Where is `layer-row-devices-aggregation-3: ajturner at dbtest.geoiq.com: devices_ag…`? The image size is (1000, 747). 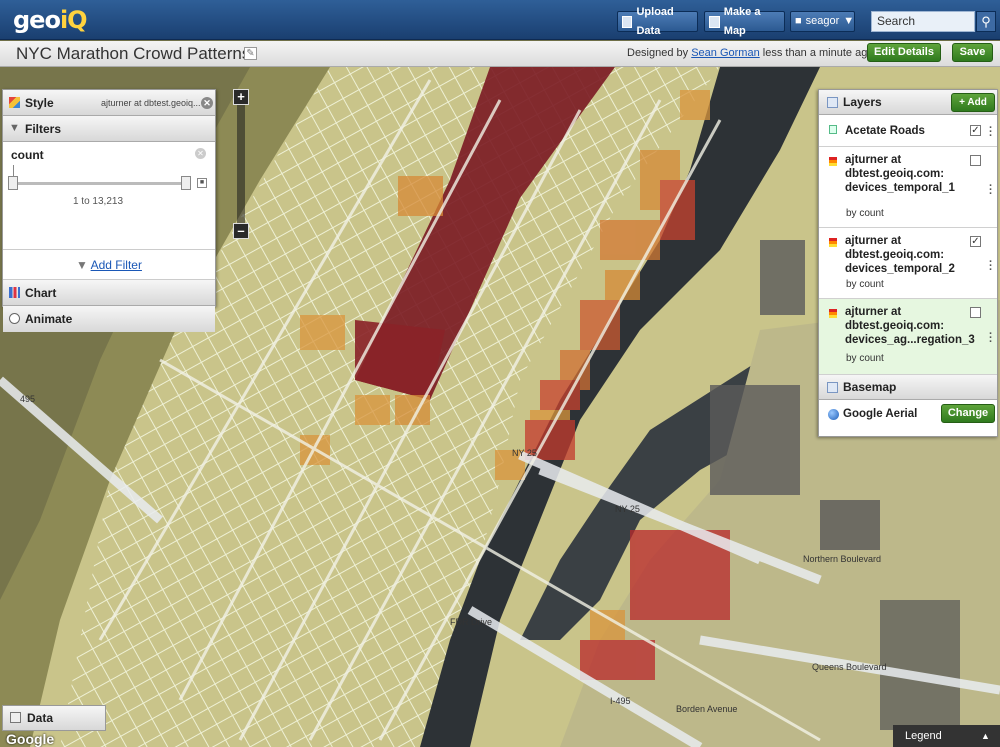 layer-row-devices-aggregation-3: ajturner at dbtest.geoiq.com: devices_ag… is located at coordinates (908, 337).